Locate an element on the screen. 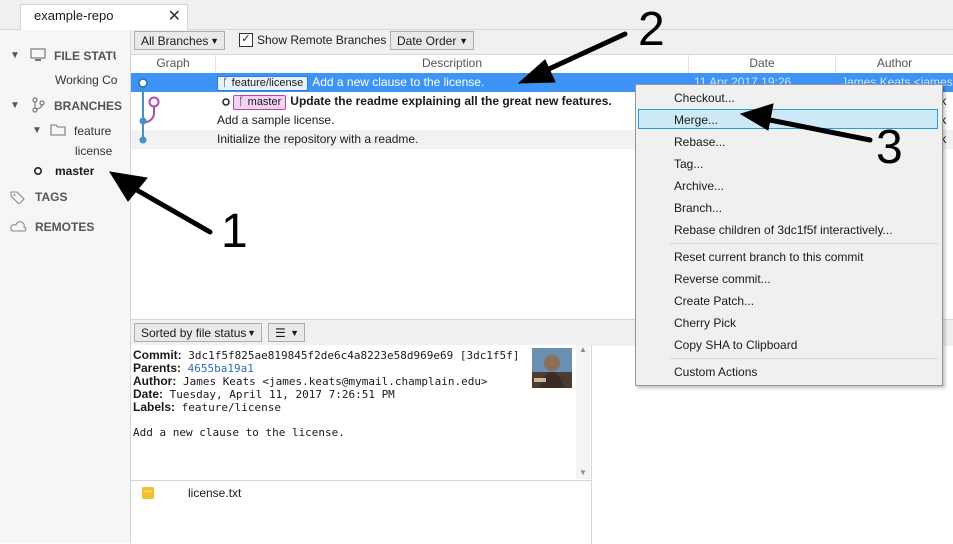 This screenshot has width=953, height=544. annotation-number-3: 3 is located at coordinates (889, 147).